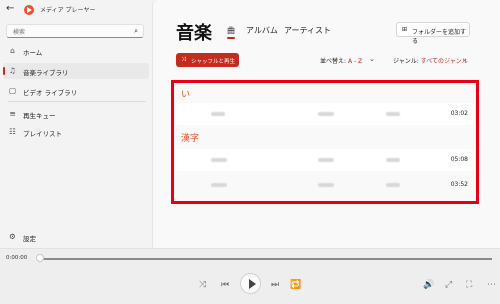  Describe the element at coordinates (459, 113) in the screenshot. I see `song-duration: 03:02` at that location.